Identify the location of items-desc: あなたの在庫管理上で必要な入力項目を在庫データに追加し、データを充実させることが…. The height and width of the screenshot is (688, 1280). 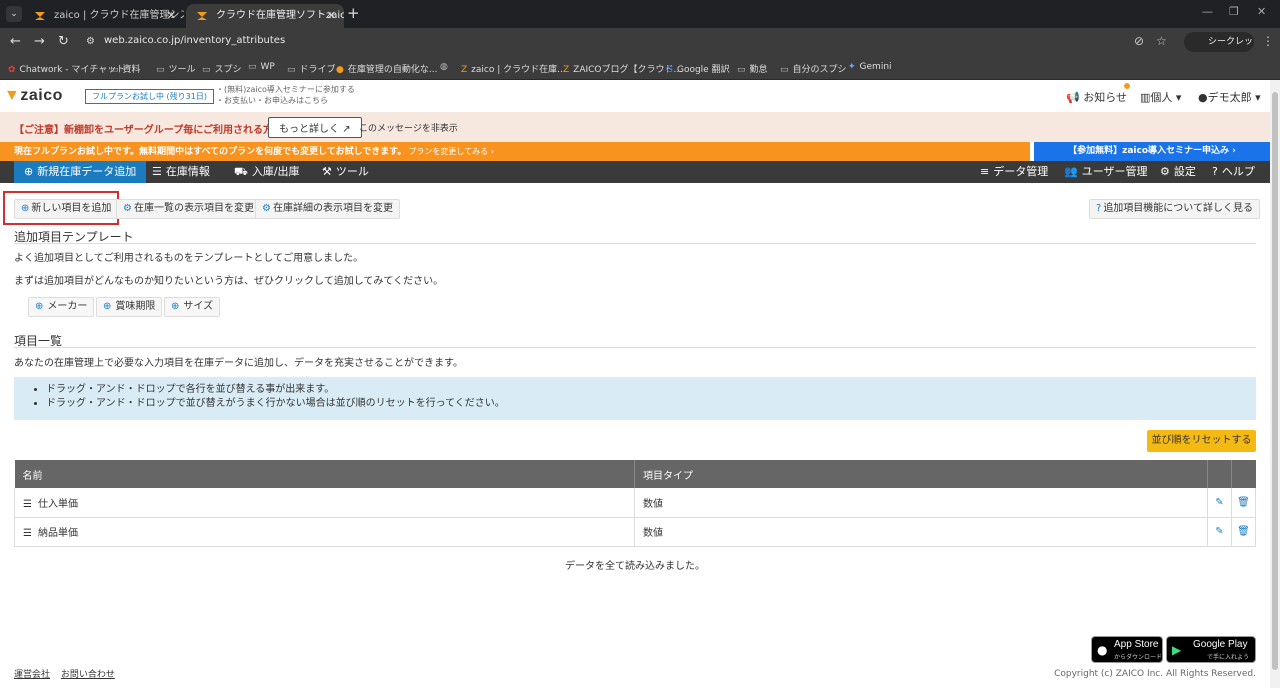
(238, 363).